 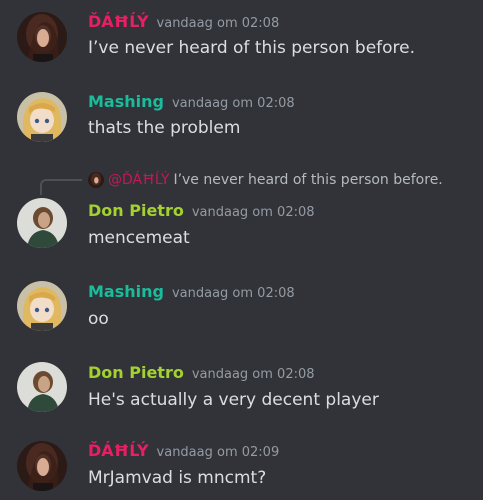 I want to click on timestamp: vandaag om 02:09, so click(x=218, y=452).